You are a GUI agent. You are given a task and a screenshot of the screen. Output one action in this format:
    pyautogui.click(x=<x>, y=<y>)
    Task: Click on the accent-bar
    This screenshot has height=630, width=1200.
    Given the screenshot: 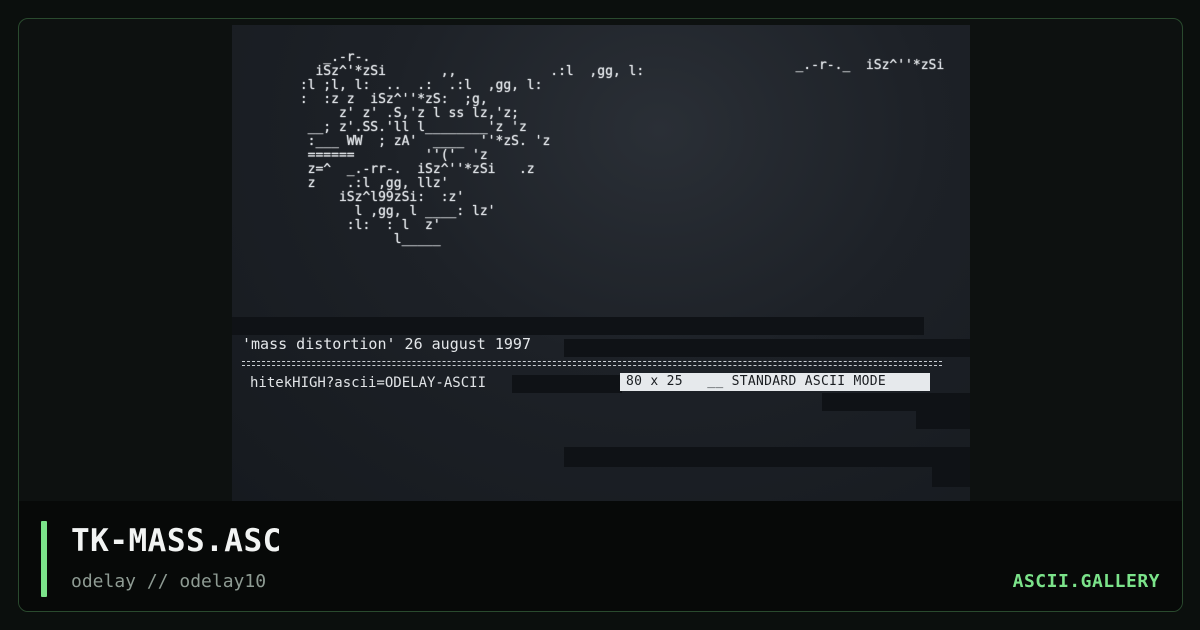 What is the action you would take?
    pyautogui.click(x=44, y=559)
    